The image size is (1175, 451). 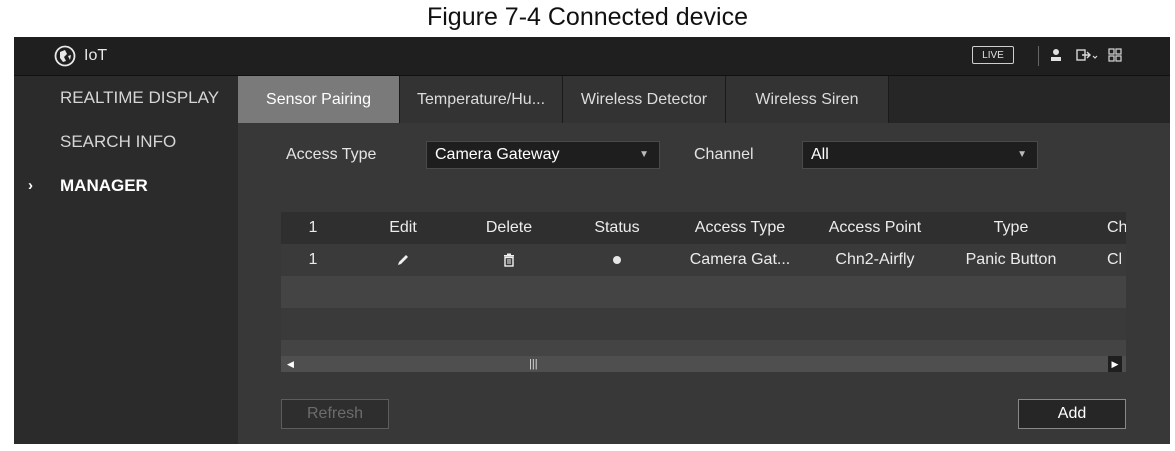 I want to click on user-icon, so click(x=1056, y=55).